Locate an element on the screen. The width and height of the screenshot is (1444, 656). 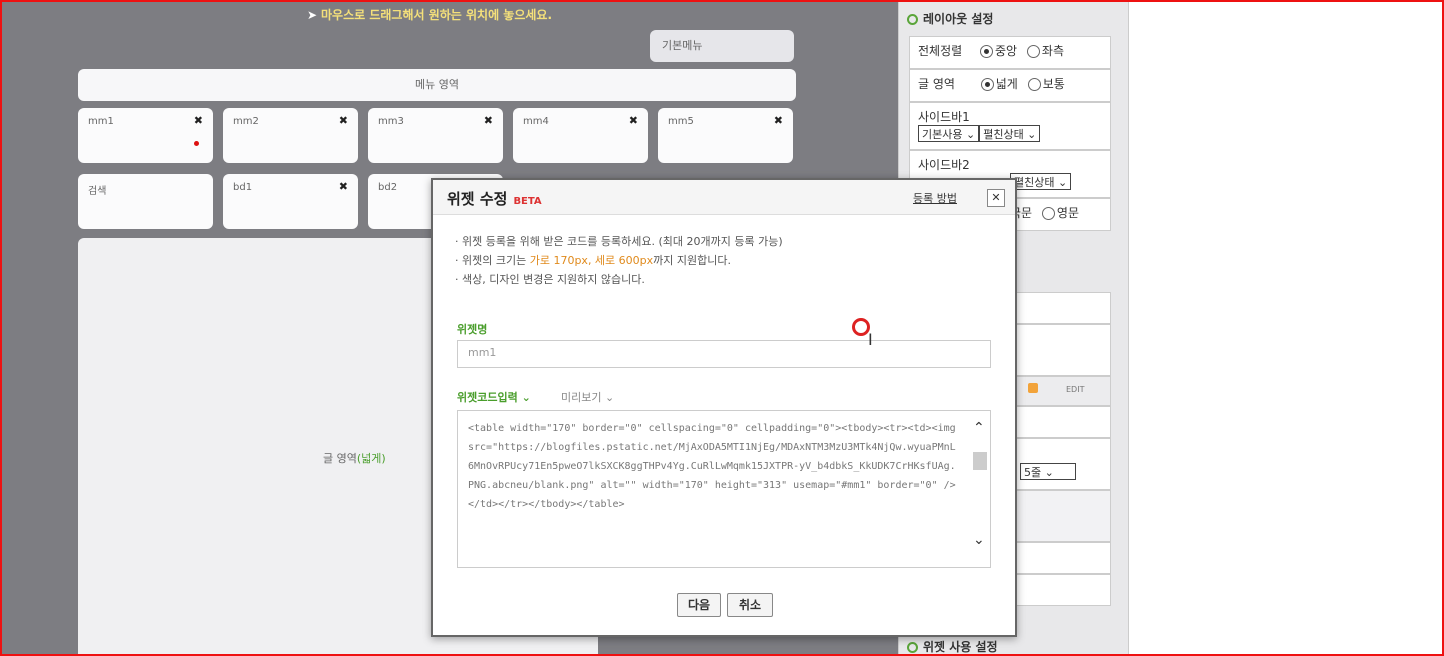
line-count-select: 5줄 ⌄ is located at coordinates (1048, 471).